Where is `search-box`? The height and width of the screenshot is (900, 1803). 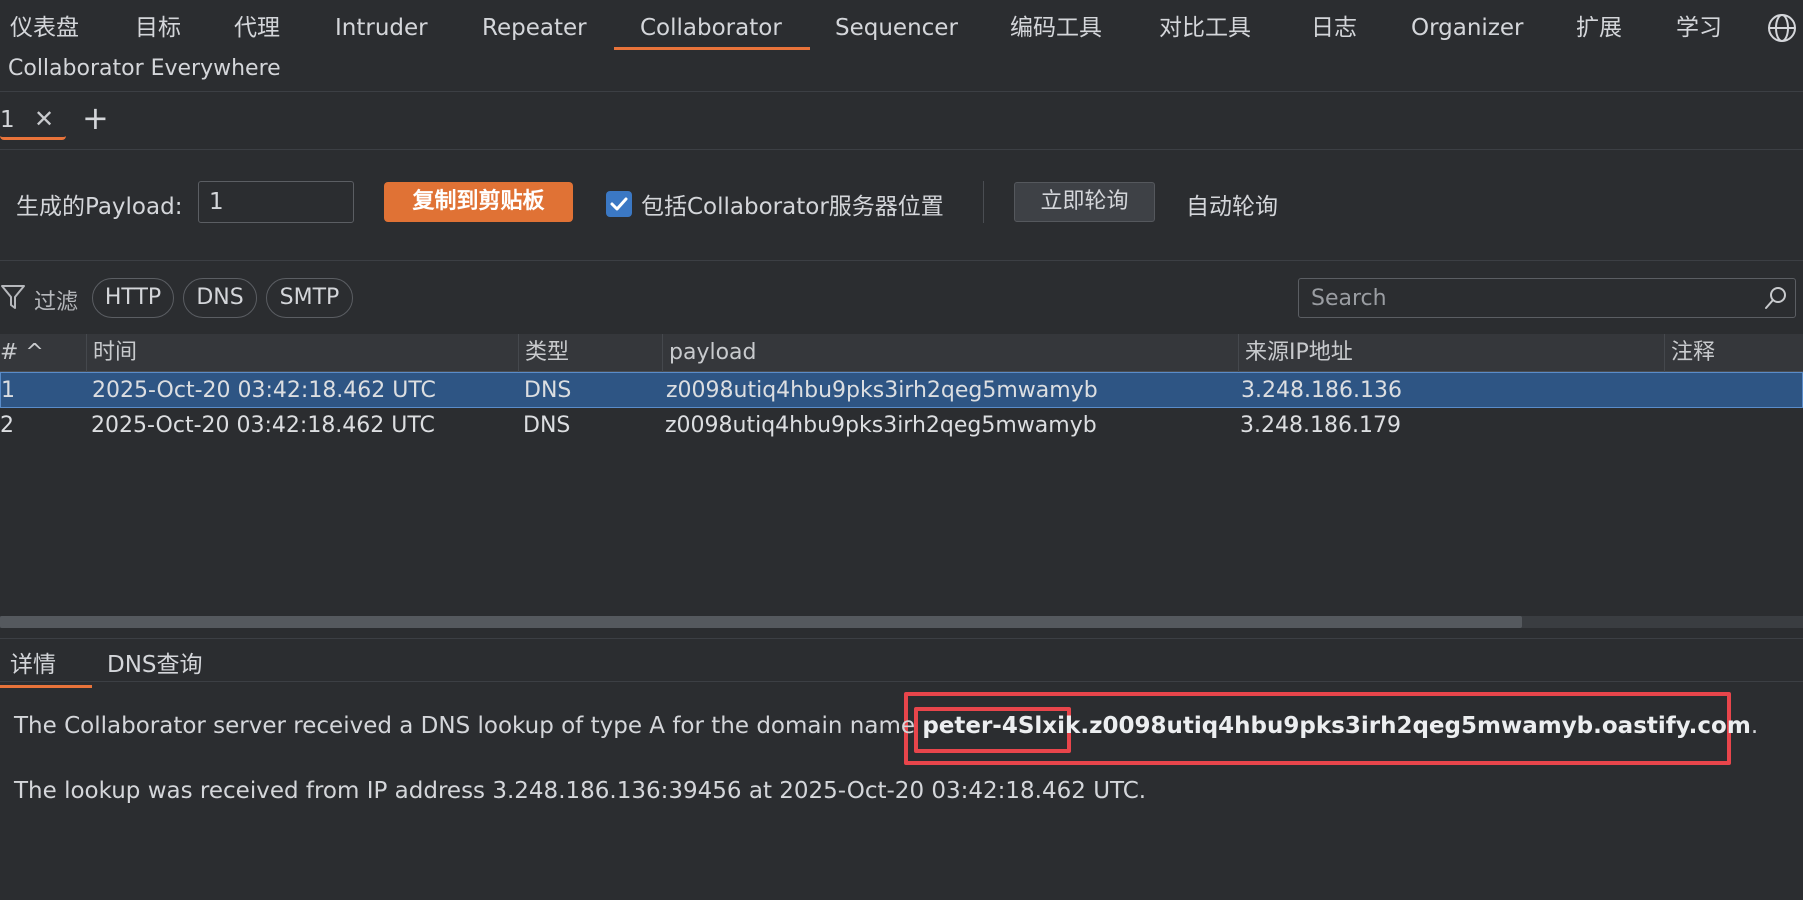
search-box is located at coordinates (1547, 298).